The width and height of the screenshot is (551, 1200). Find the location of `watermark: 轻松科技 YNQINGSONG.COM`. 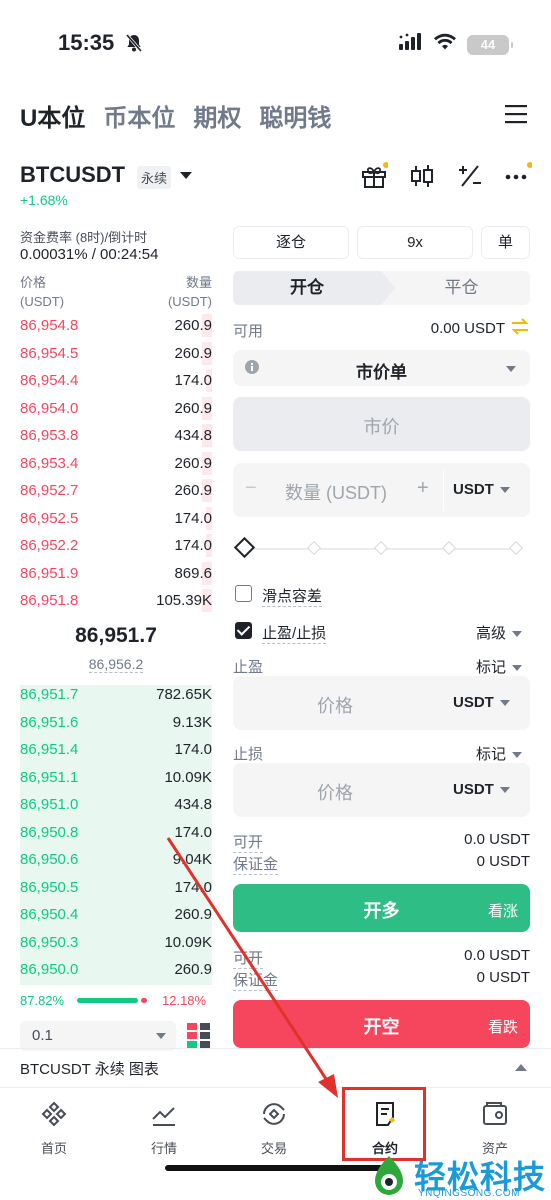

watermark: 轻松科技 YNQINGSONG.COM is located at coordinates (456, 1176).